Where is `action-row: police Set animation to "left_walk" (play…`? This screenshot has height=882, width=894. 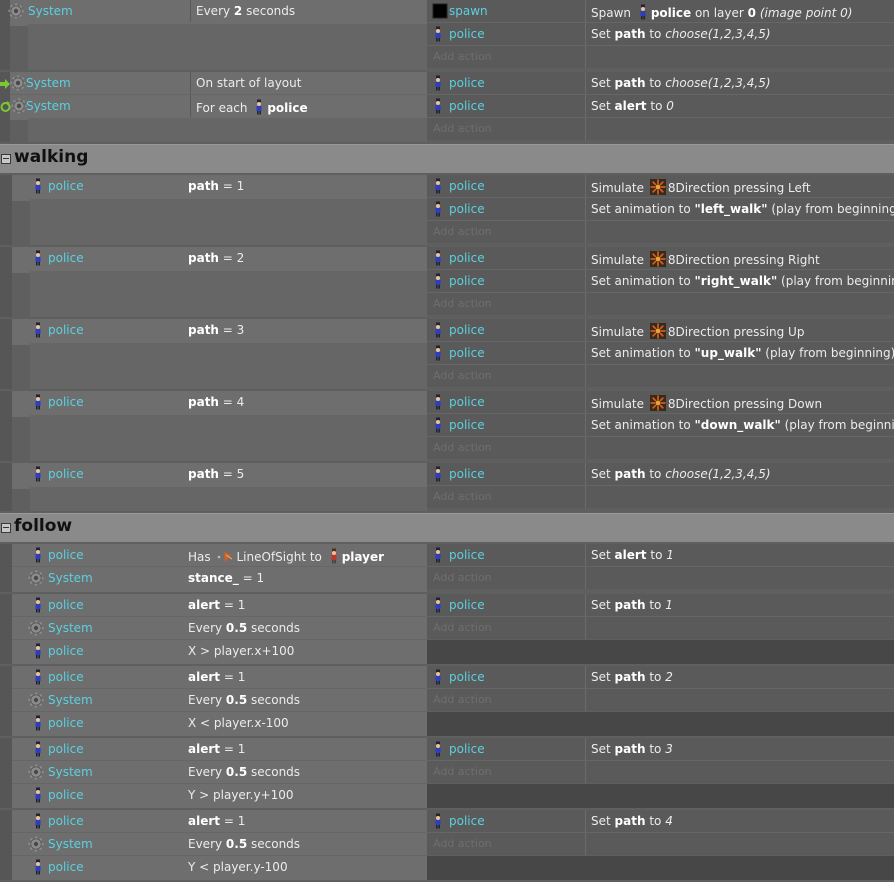 action-row: police Set animation to "left_walk" (play… is located at coordinates (660, 209).